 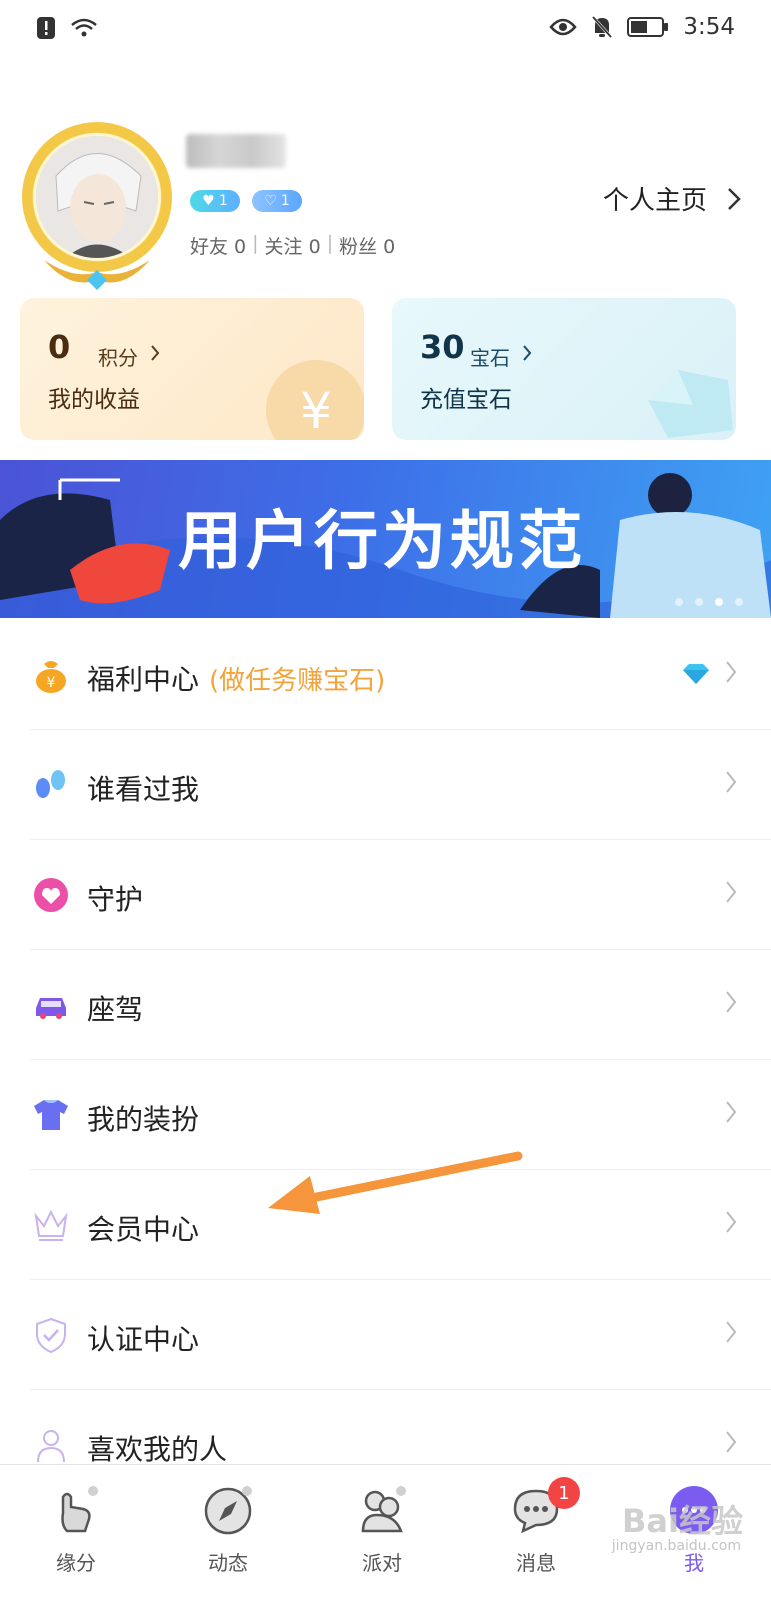 I want to click on menu-item-vehicle: 座驾, so click(x=385, y=1005).